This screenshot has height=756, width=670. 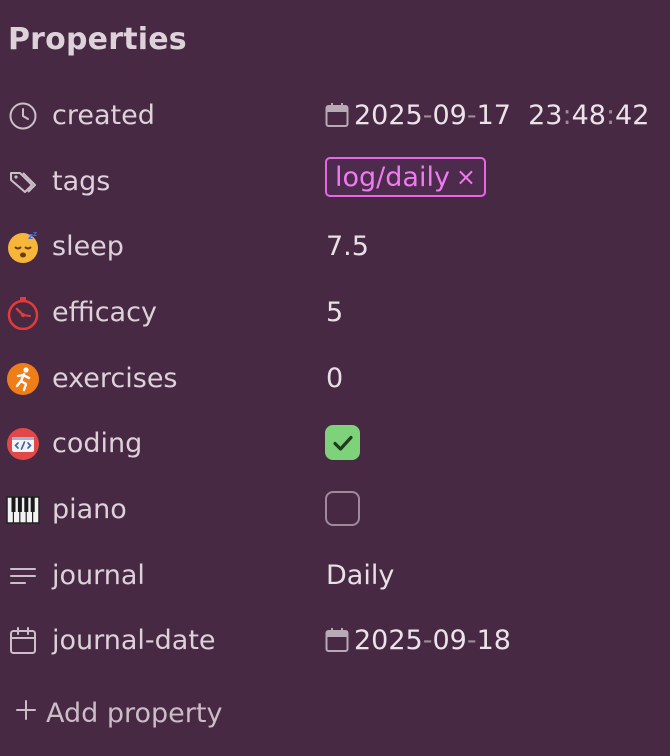 I want to click on property-key-label: exercises, so click(x=115, y=378).